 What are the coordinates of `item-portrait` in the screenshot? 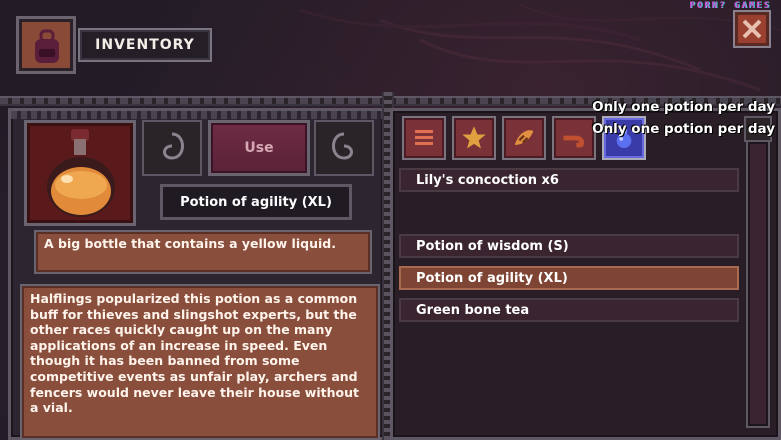 It's located at (80, 173).